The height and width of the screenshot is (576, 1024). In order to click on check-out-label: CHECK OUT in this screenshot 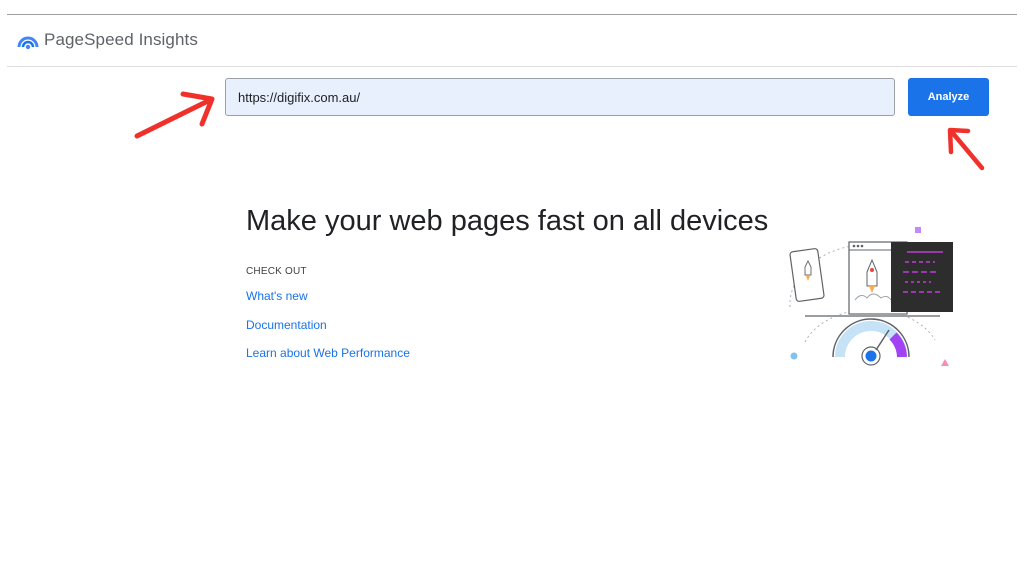, I will do `click(276, 271)`.